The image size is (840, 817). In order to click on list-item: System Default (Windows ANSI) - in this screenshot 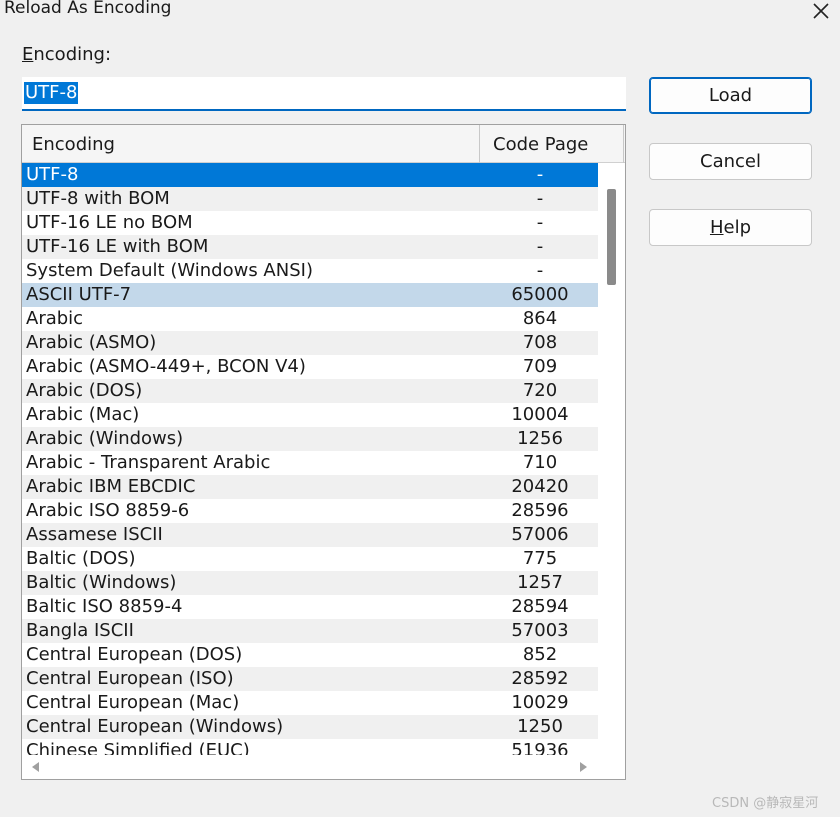, I will do `click(310, 271)`.